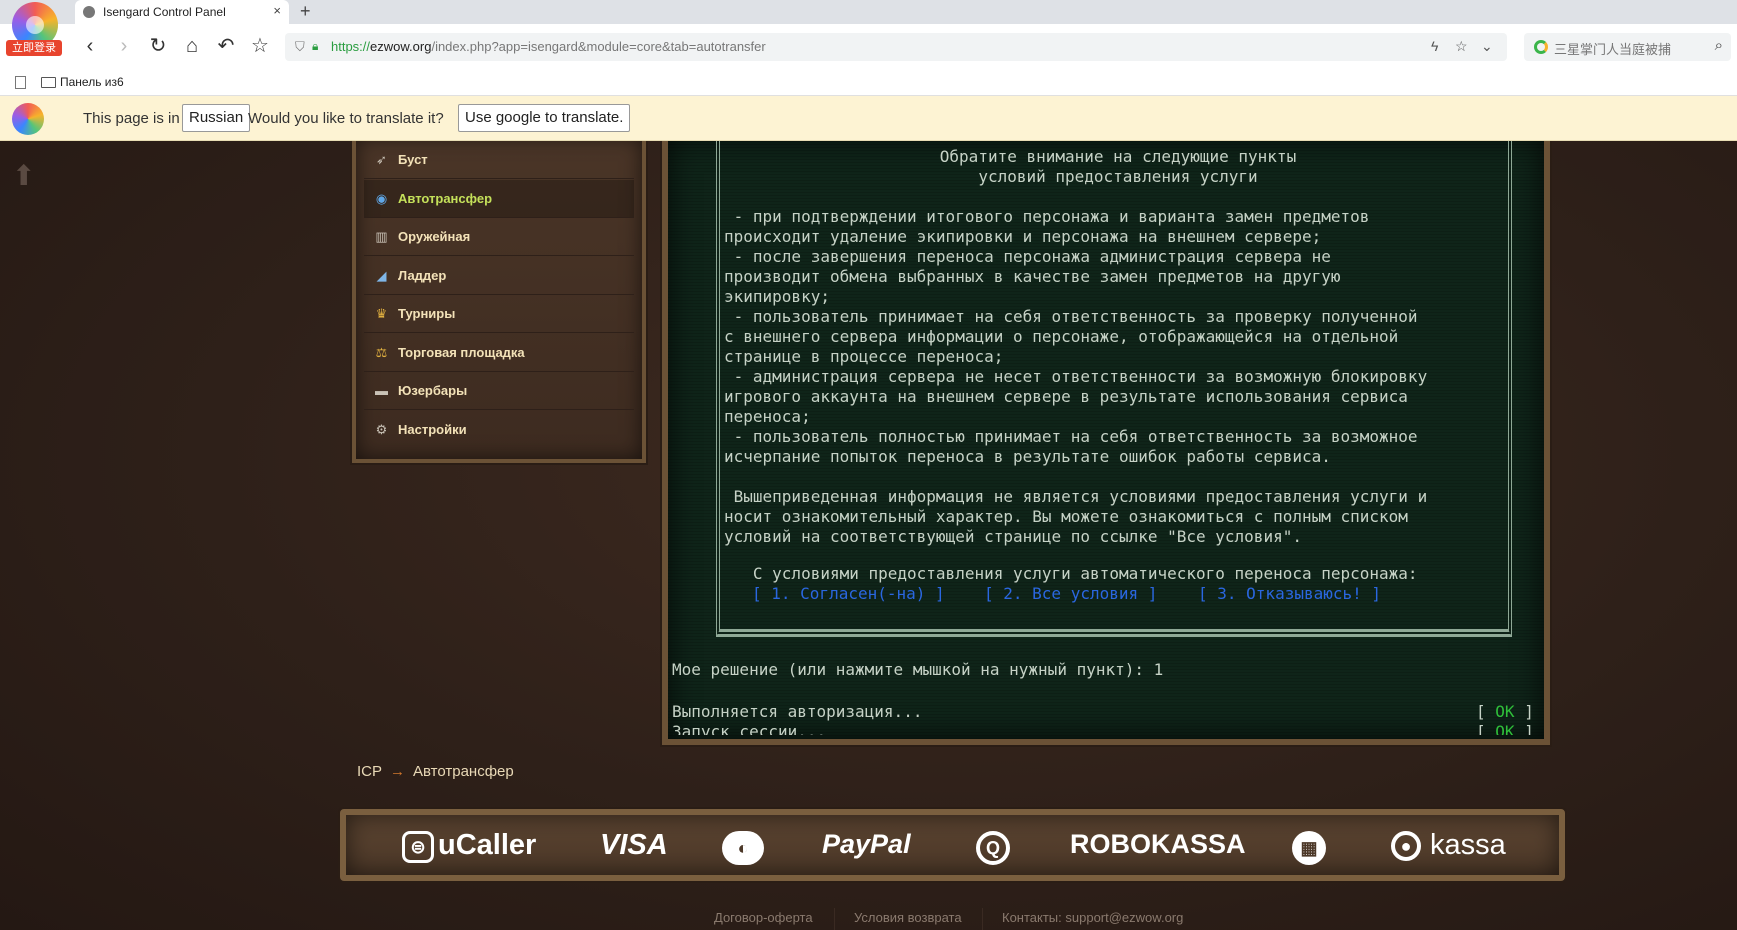 This screenshot has height=930, width=1737. I want to click on chevron-down-icon: ⌄, so click(1487, 46).